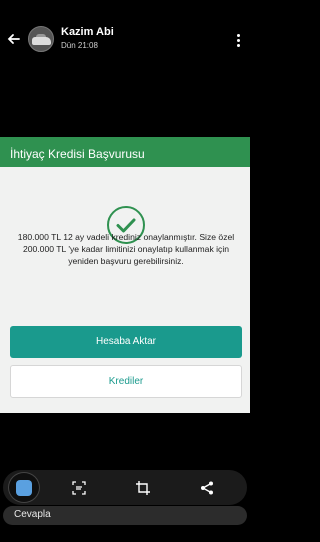 This screenshot has height=542, width=320. What do you see at coordinates (126, 342) in the screenshot?
I see `transfer-to-account-button: Hesaba Aktar` at bounding box center [126, 342].